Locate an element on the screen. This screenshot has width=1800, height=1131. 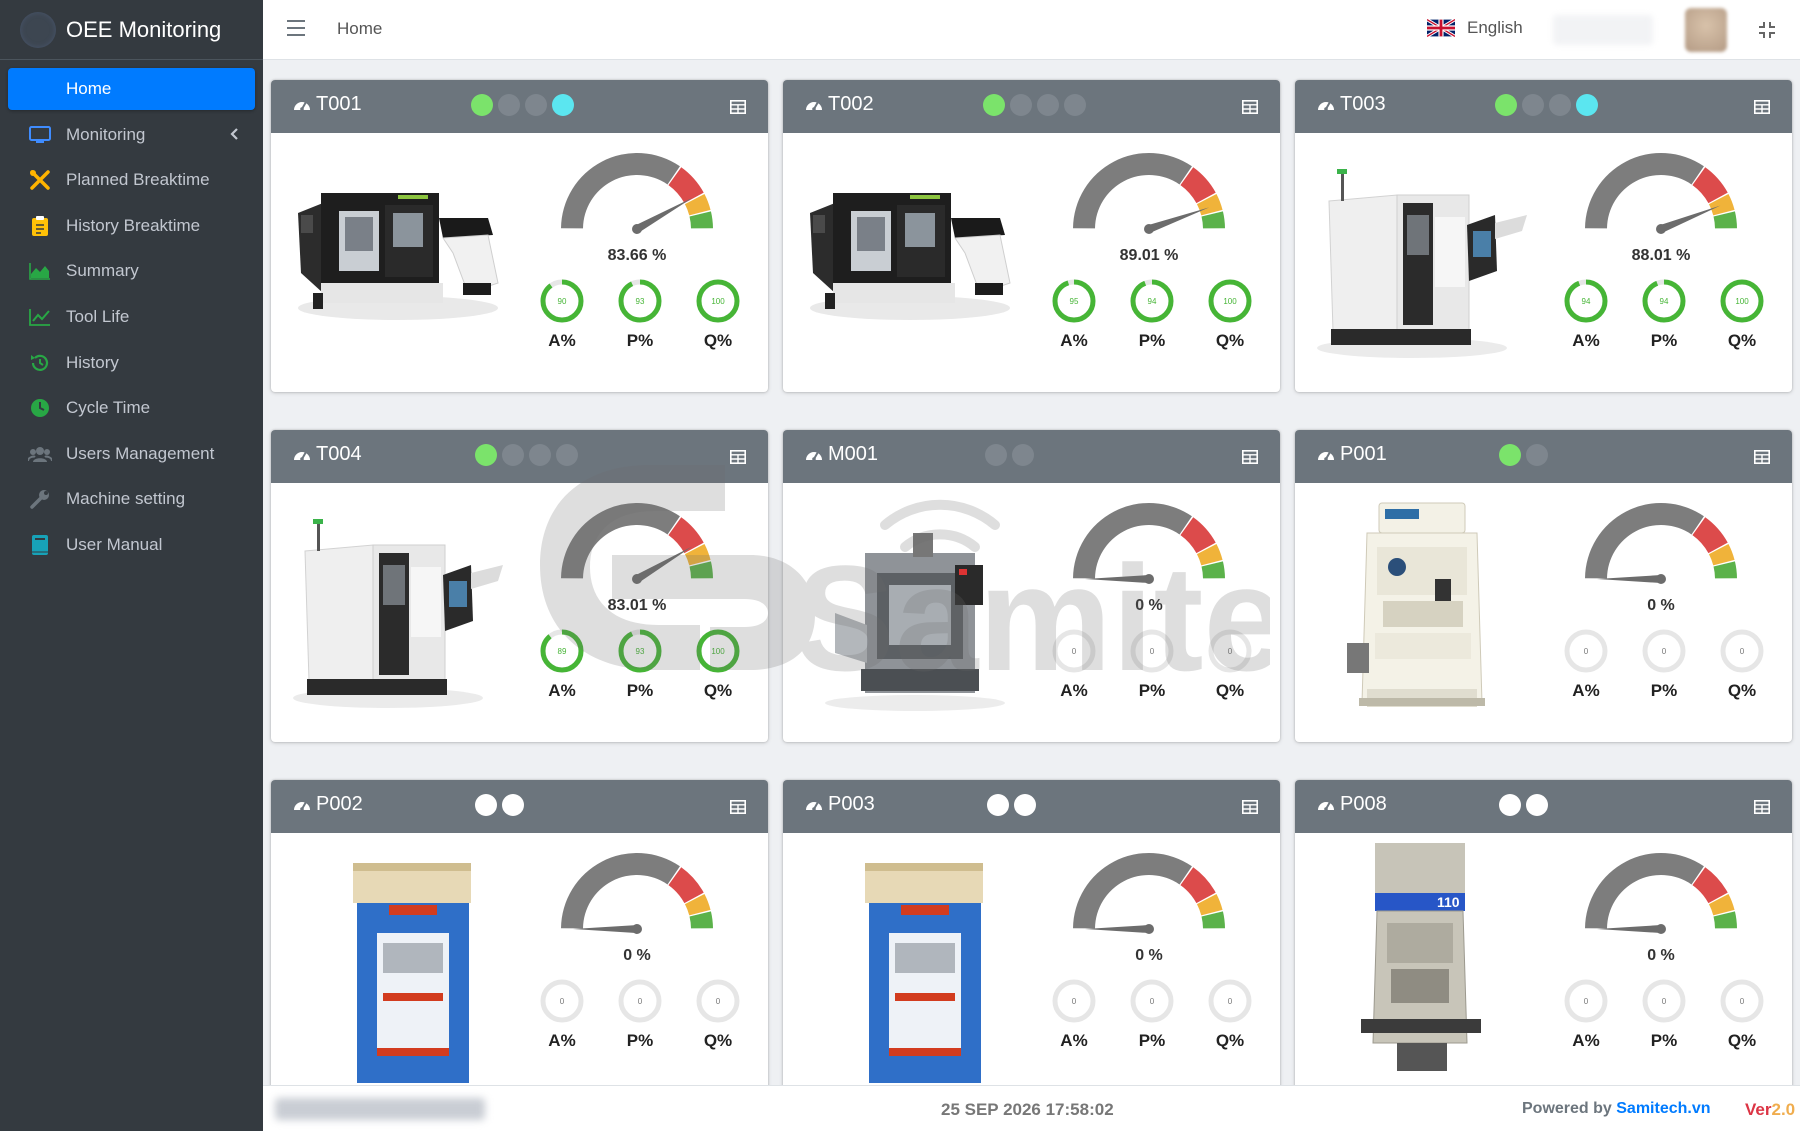
card-header: T002 is located at coordinates (1031, 106).